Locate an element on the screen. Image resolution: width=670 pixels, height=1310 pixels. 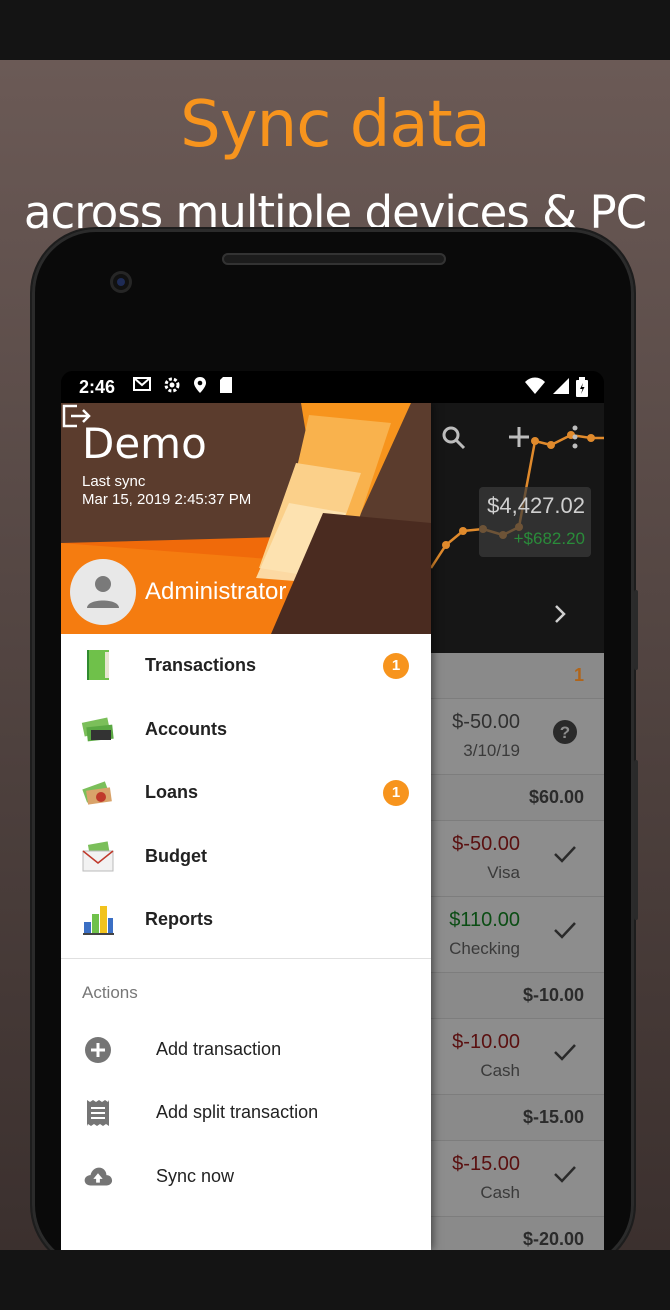
cloud-upload-icon is located at coordinates (98, 1176).